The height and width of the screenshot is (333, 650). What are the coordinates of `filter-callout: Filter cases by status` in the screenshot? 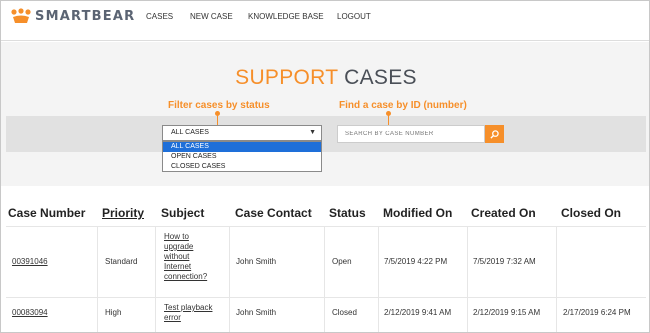 It's located at (219, 105).